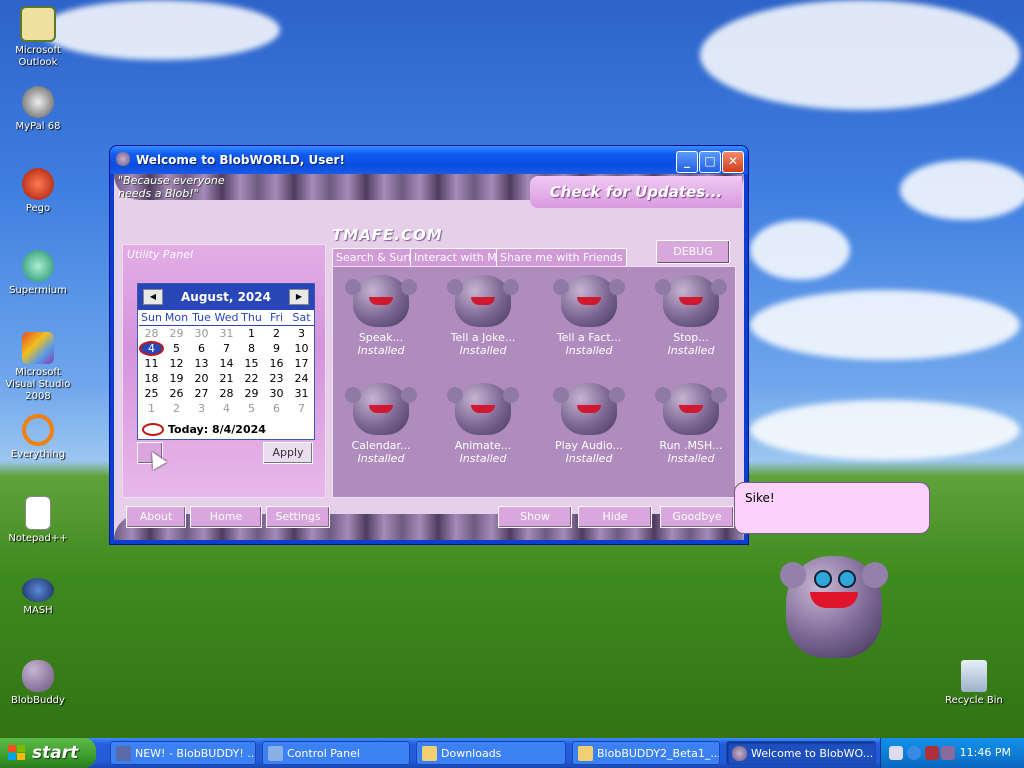 This screenshot has height=768, width=1024. Describe the element at coordinates (251, 363) in the screenshot. I see `calendar-day: 15` at that location.